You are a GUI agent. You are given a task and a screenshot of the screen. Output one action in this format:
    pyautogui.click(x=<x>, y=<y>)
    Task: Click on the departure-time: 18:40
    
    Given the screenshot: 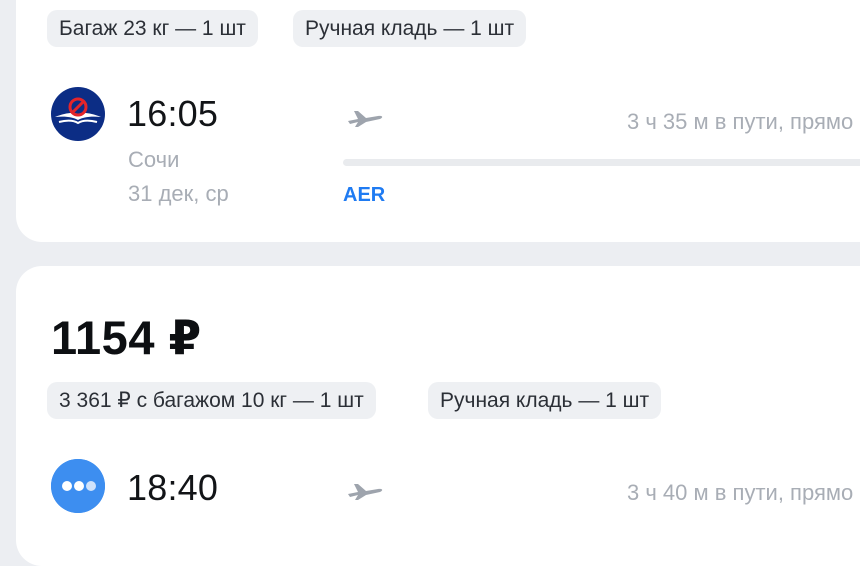 What is the action you would take?
    pyautogui.click(x=173, y=487)
    